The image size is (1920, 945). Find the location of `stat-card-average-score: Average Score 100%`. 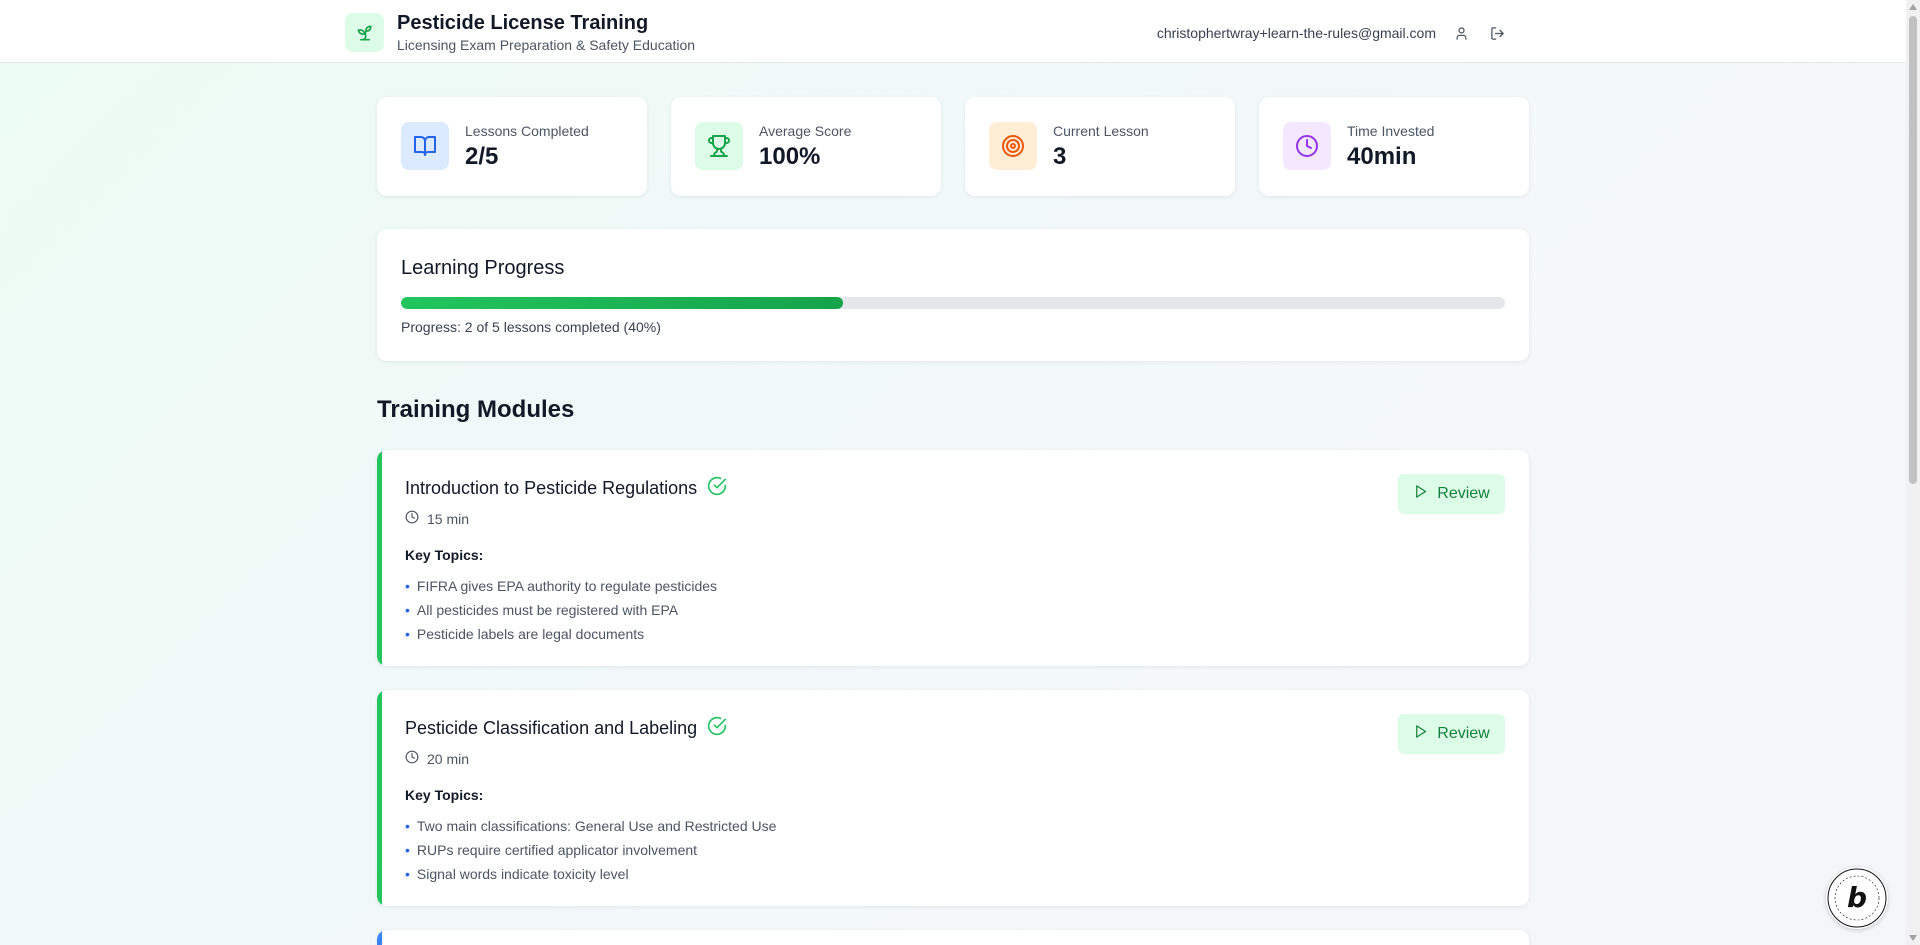

stat-card-average-score: Average Score 100% is located at coordinates (806, 146).